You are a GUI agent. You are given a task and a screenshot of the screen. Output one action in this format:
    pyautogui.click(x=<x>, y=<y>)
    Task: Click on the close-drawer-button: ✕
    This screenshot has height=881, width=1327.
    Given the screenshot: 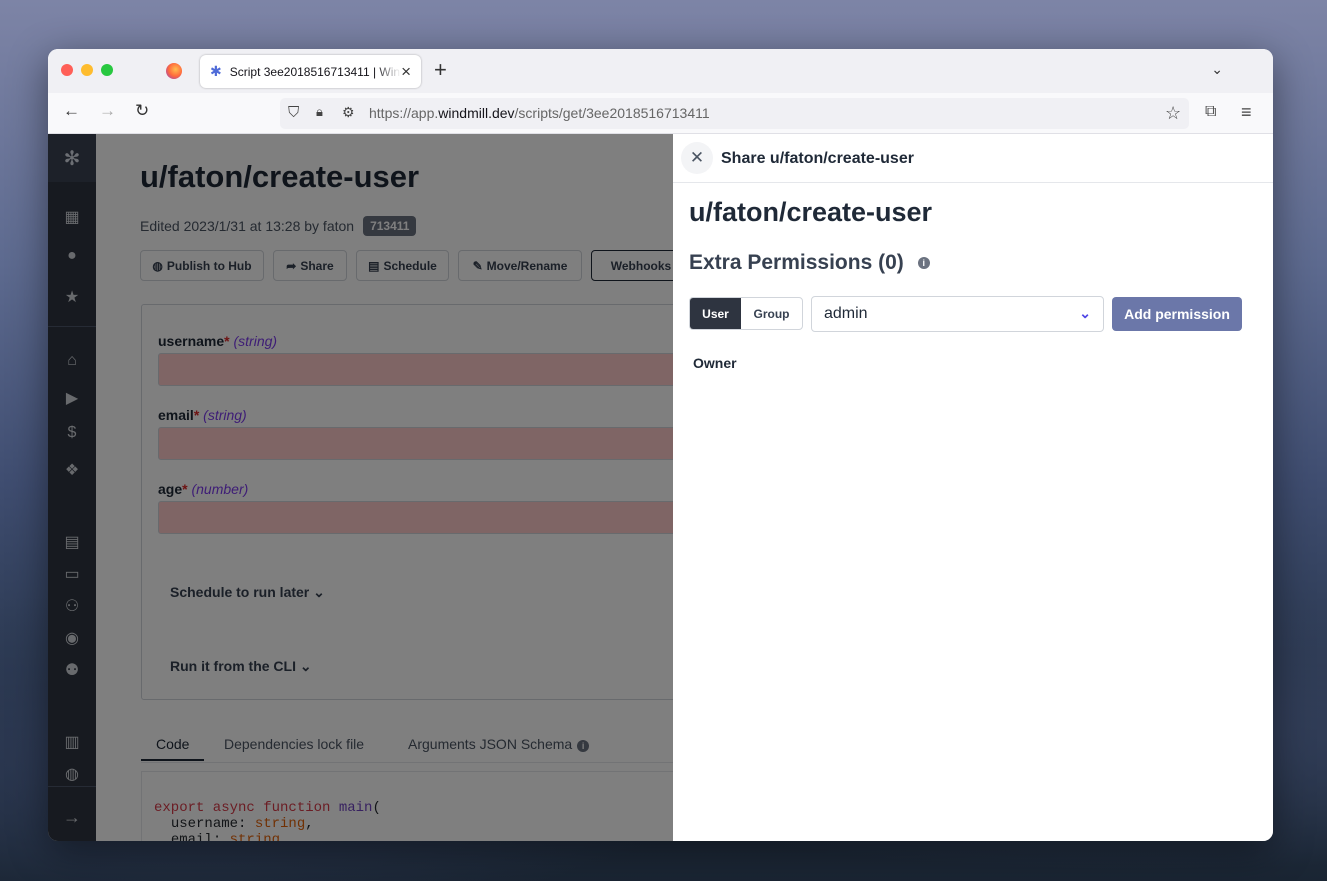 What is the action you would take?
    pyautogui.click(x=697, y=158)
    